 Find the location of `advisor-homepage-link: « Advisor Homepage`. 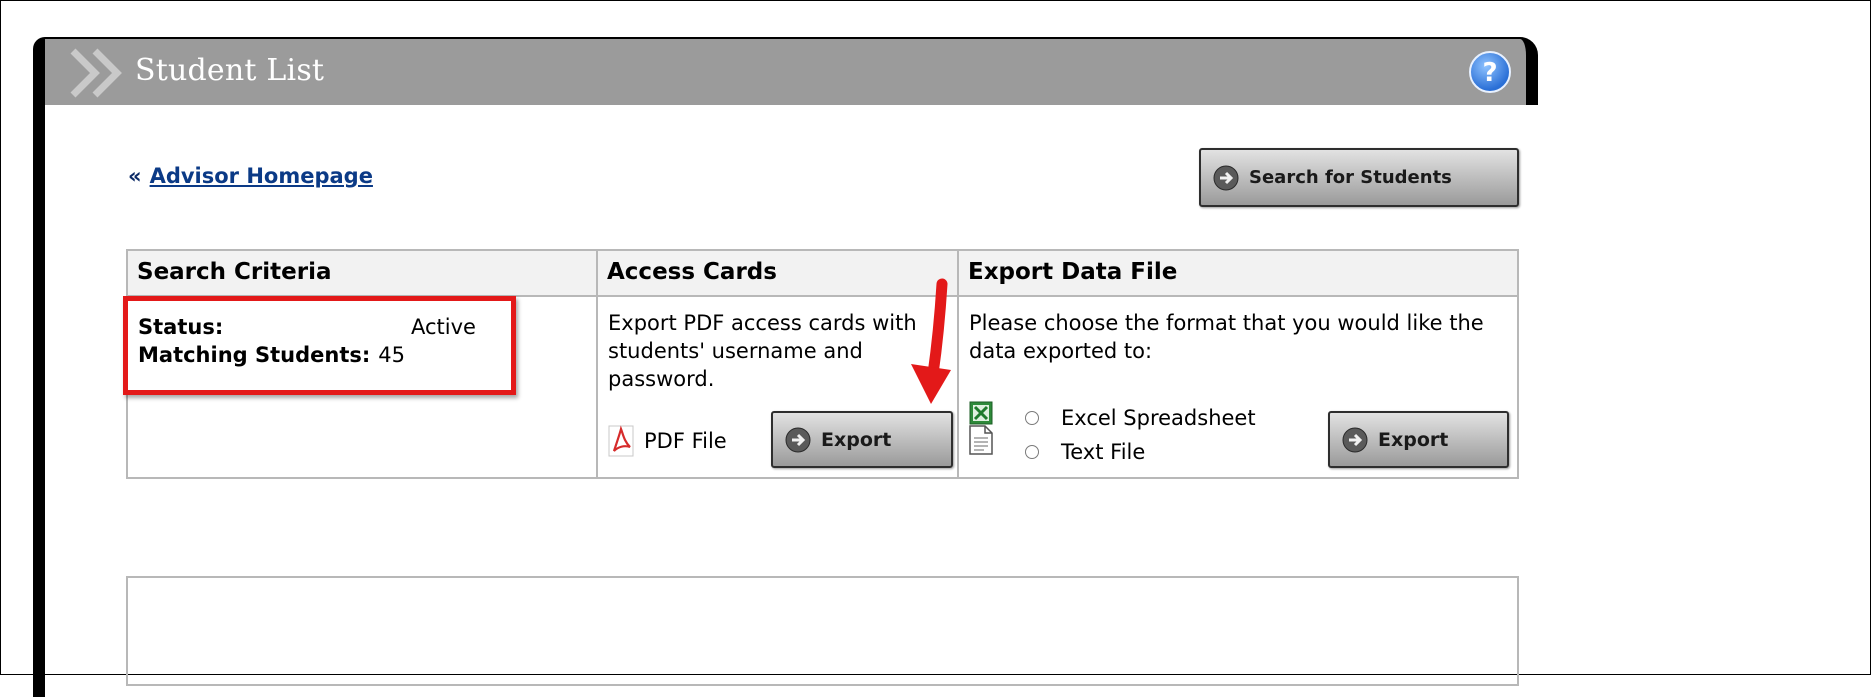

advisor-homepage-link: « Advisor Homepage is located at coordinates (250, 176).